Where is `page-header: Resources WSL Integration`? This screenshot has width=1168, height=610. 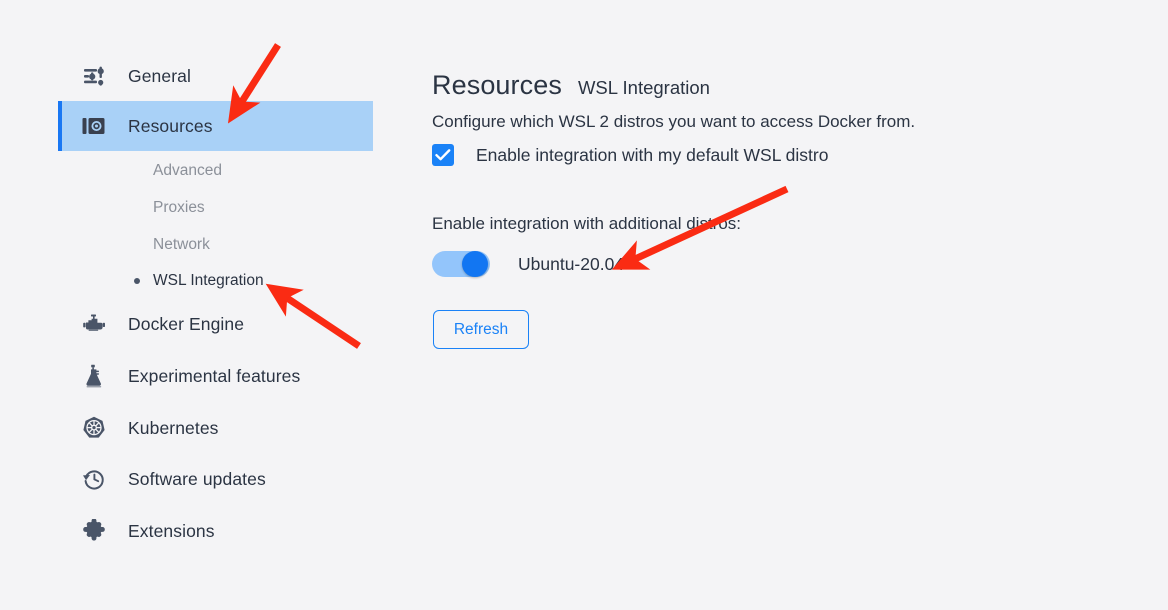 page-header: Resources WSL Integration is located at coordinates (571, 85).